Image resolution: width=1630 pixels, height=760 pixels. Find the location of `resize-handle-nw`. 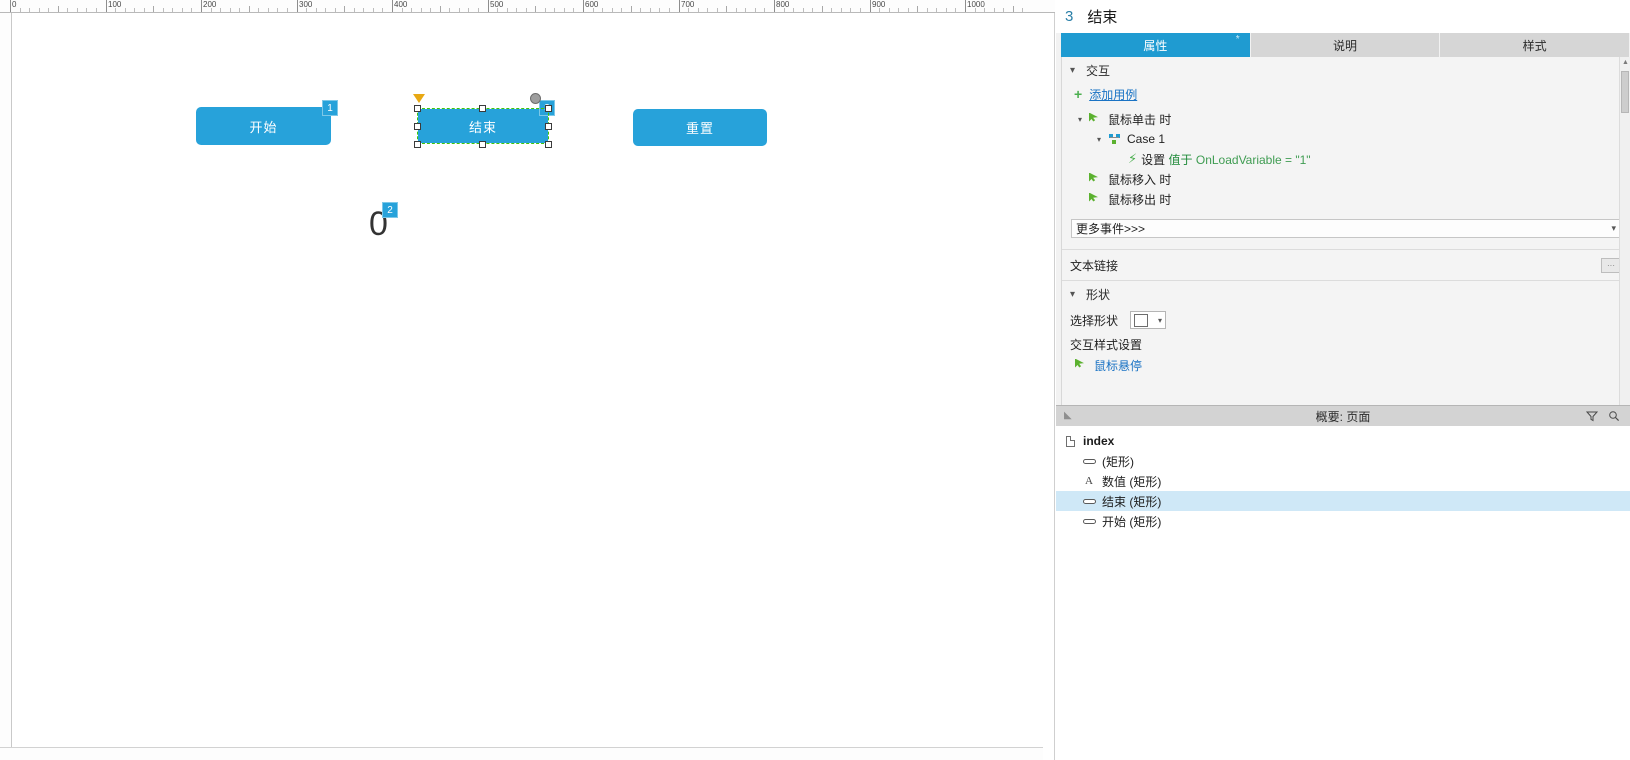

resize-handle-nw is located at coordinates (417, 108).